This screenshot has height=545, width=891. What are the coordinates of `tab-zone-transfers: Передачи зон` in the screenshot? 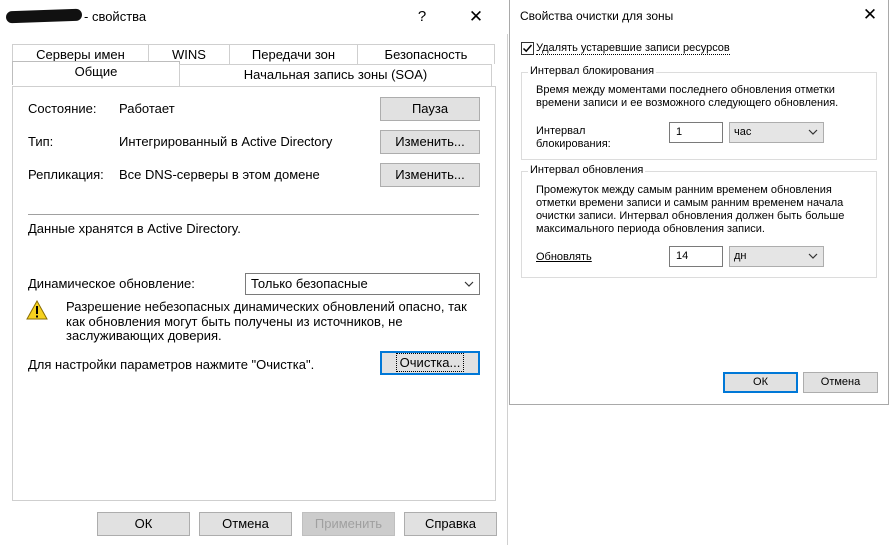 It's located at (293, 54).